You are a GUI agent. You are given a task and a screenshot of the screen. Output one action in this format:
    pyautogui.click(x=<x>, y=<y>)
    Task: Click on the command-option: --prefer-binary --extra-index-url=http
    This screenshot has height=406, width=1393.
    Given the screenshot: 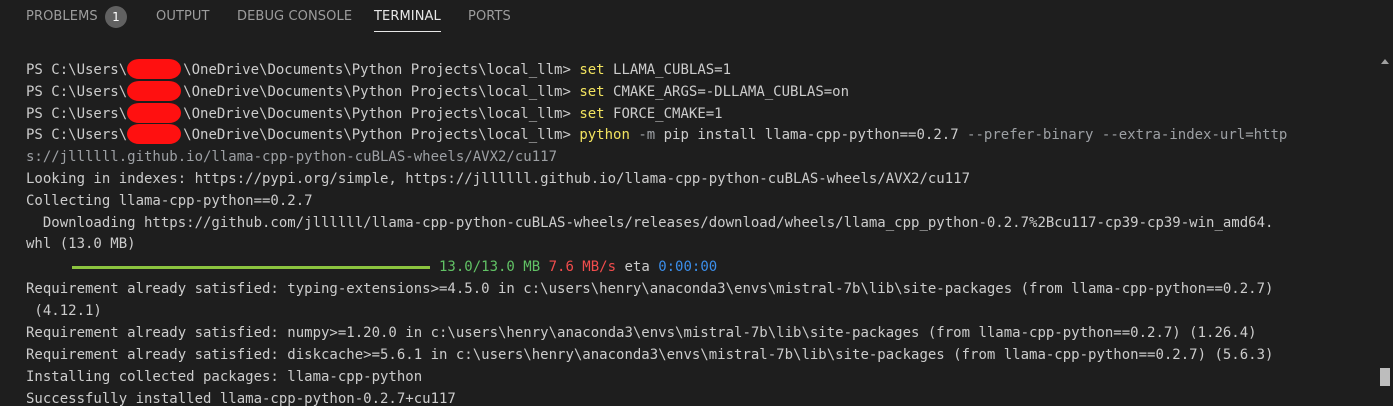 What is the action you would take?
    pyautogui.click(x=1123, y=135)
    